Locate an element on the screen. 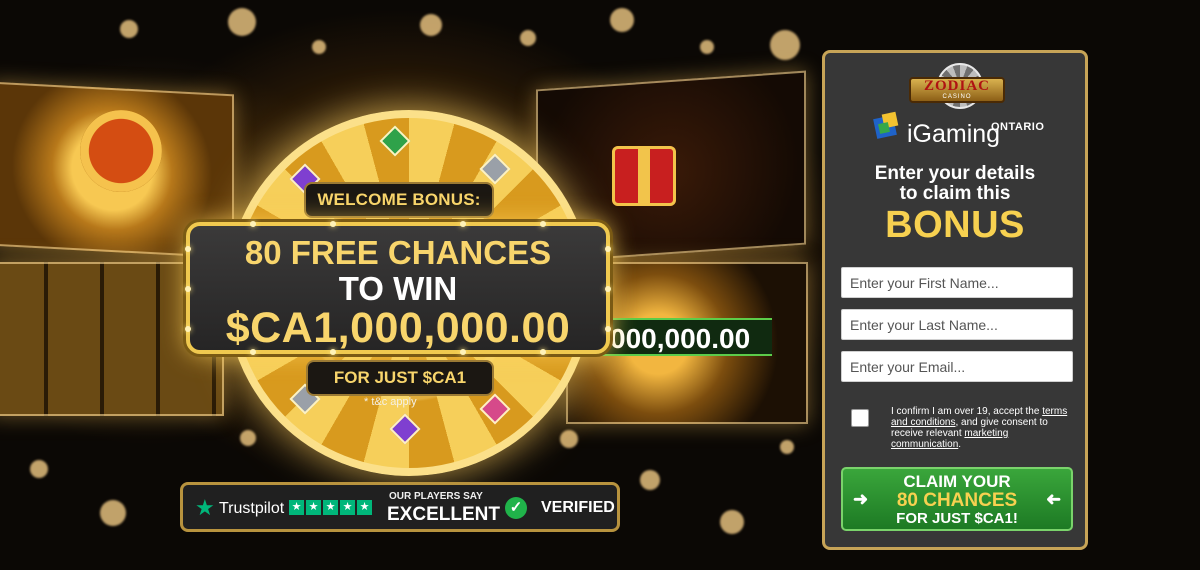 The height and width of the screenshot is (570, 1200). offer-free-chances: 80 FREE CHANCES is located at coordinates (398, 252).